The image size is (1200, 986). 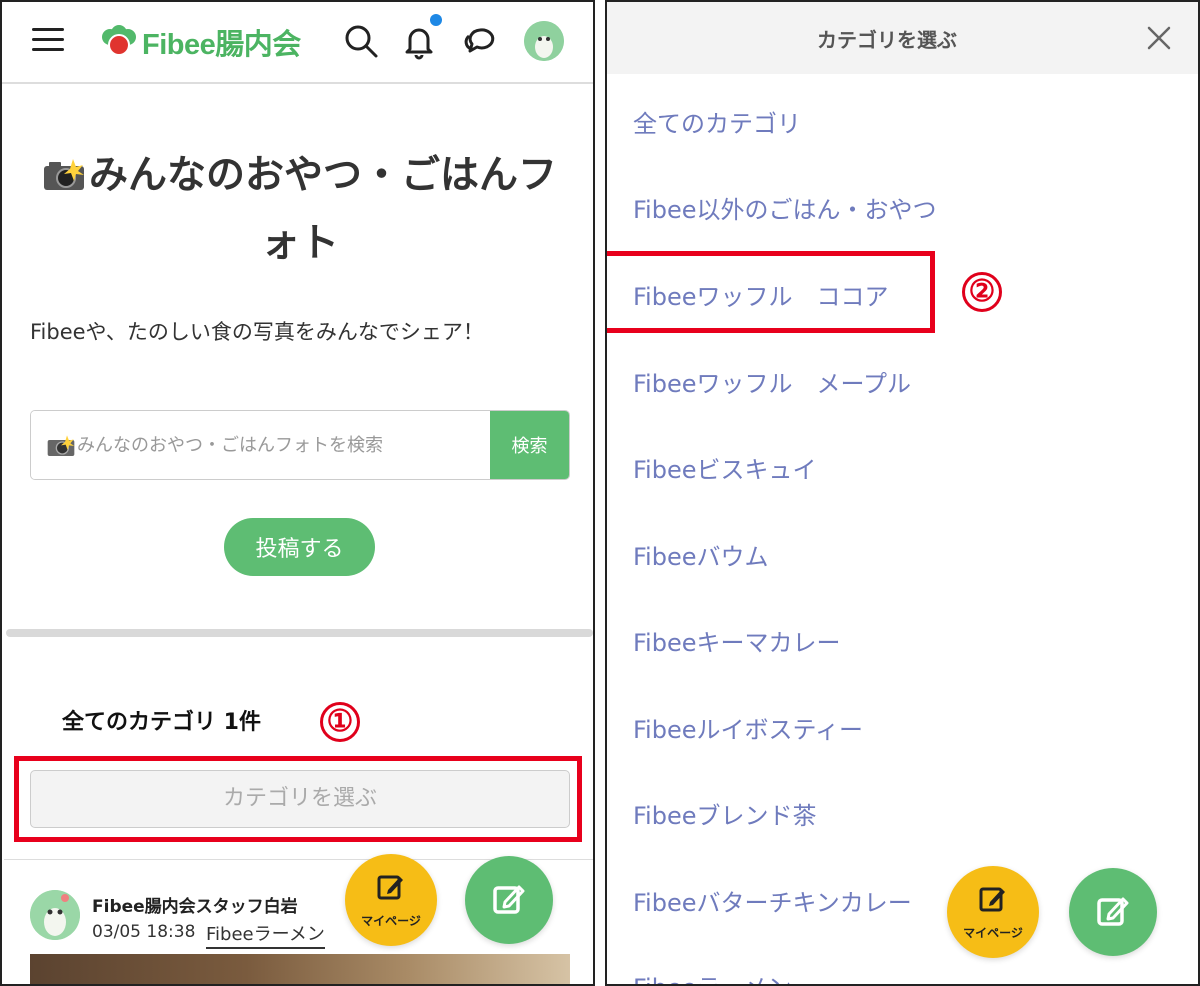 I want to click on chat-icon, so click(x=481, y=41).